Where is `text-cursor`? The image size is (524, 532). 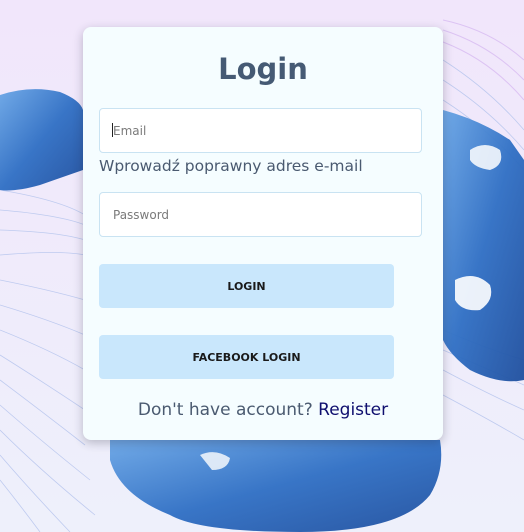
text-cursor is located at coordinates (112, 130).